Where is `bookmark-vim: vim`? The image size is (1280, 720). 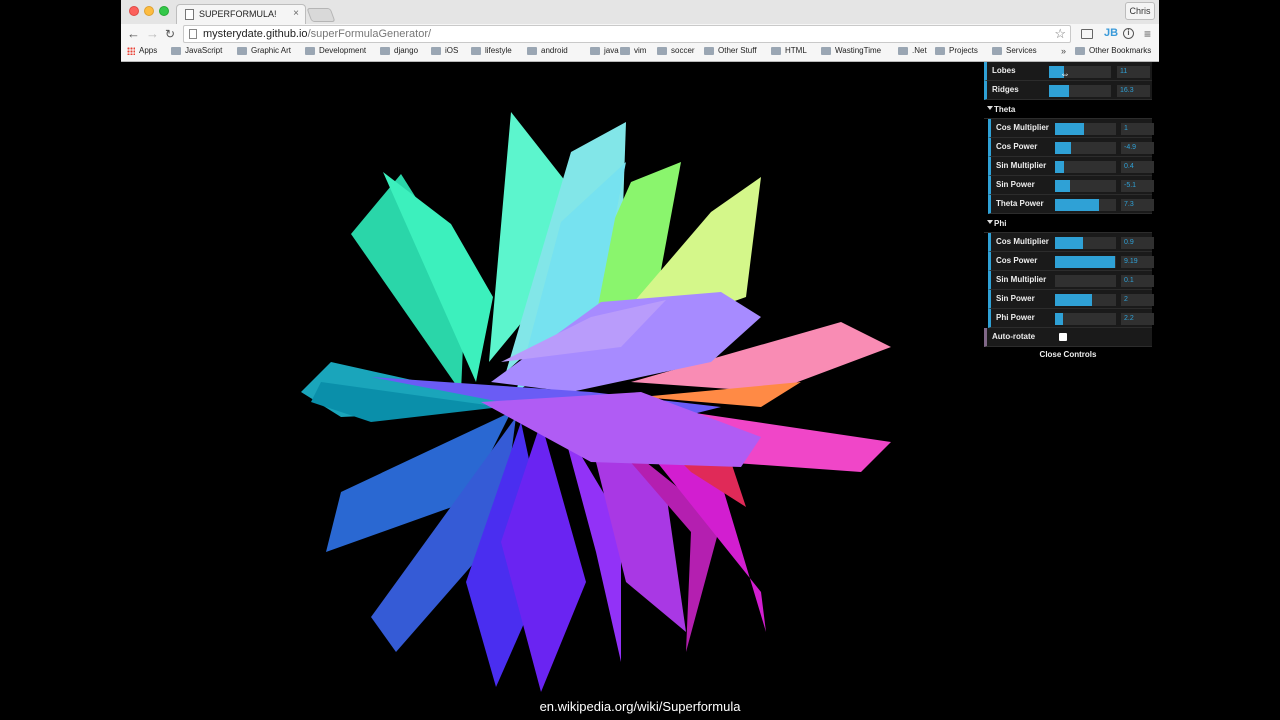 bookmark-vim: vim is located at coordinates (633, 50).